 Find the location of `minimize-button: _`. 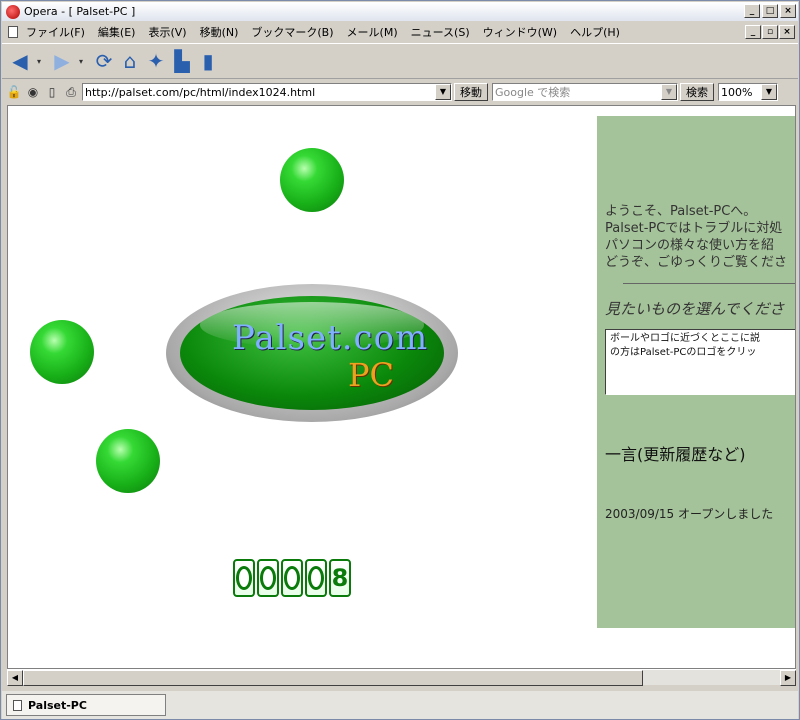

minimize-button: _ is located at coordinates (752, 11).